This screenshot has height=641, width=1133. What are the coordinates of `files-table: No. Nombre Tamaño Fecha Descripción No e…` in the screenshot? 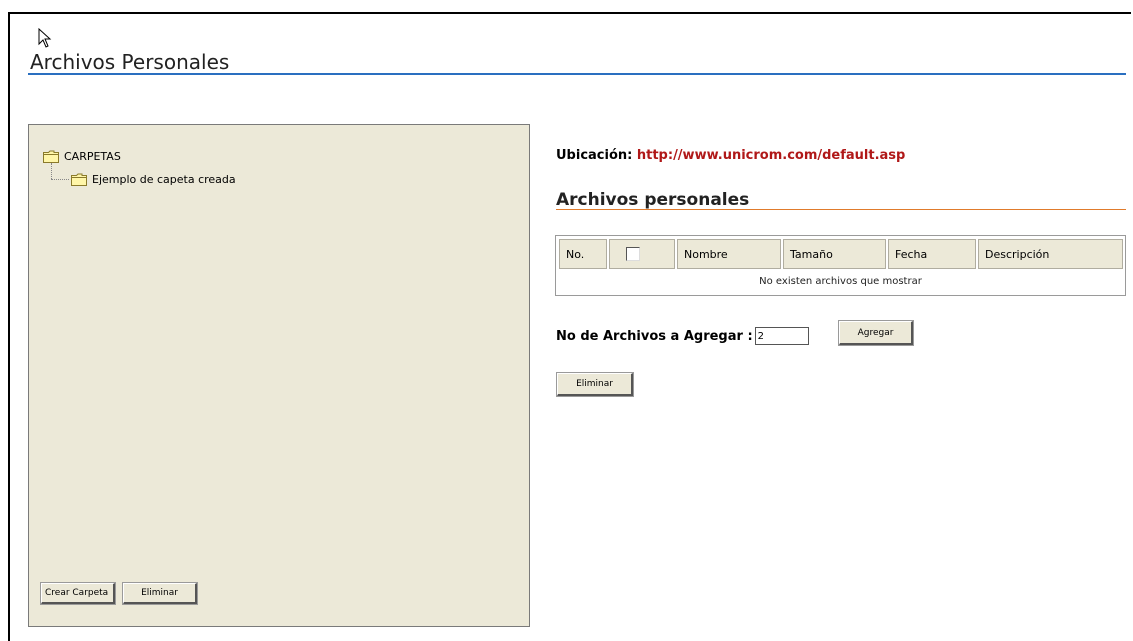 It's located at (840, 265).